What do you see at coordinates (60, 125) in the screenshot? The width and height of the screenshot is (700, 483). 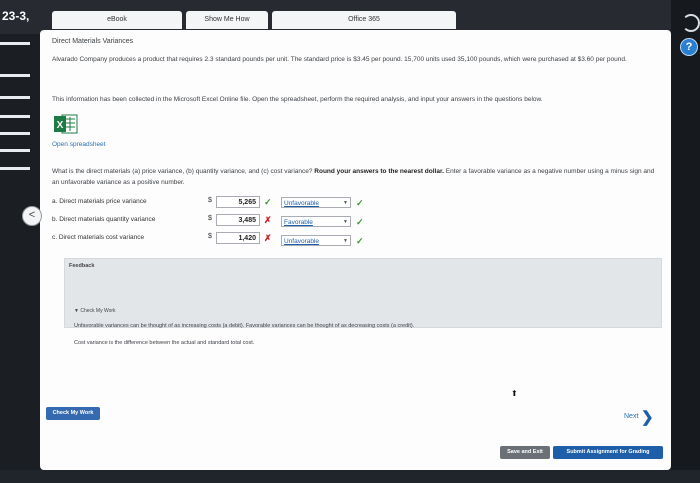 I see `svg-text: X` at bounding box center [60, 125].